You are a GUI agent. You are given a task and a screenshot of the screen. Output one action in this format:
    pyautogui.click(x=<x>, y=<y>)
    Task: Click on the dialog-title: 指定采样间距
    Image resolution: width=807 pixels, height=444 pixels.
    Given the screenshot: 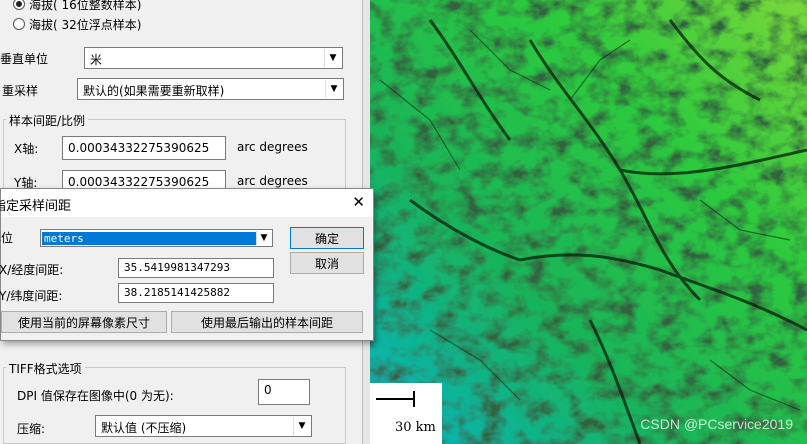 What is the action you would take?
    pyautogui.click(x=36, y=206)
    